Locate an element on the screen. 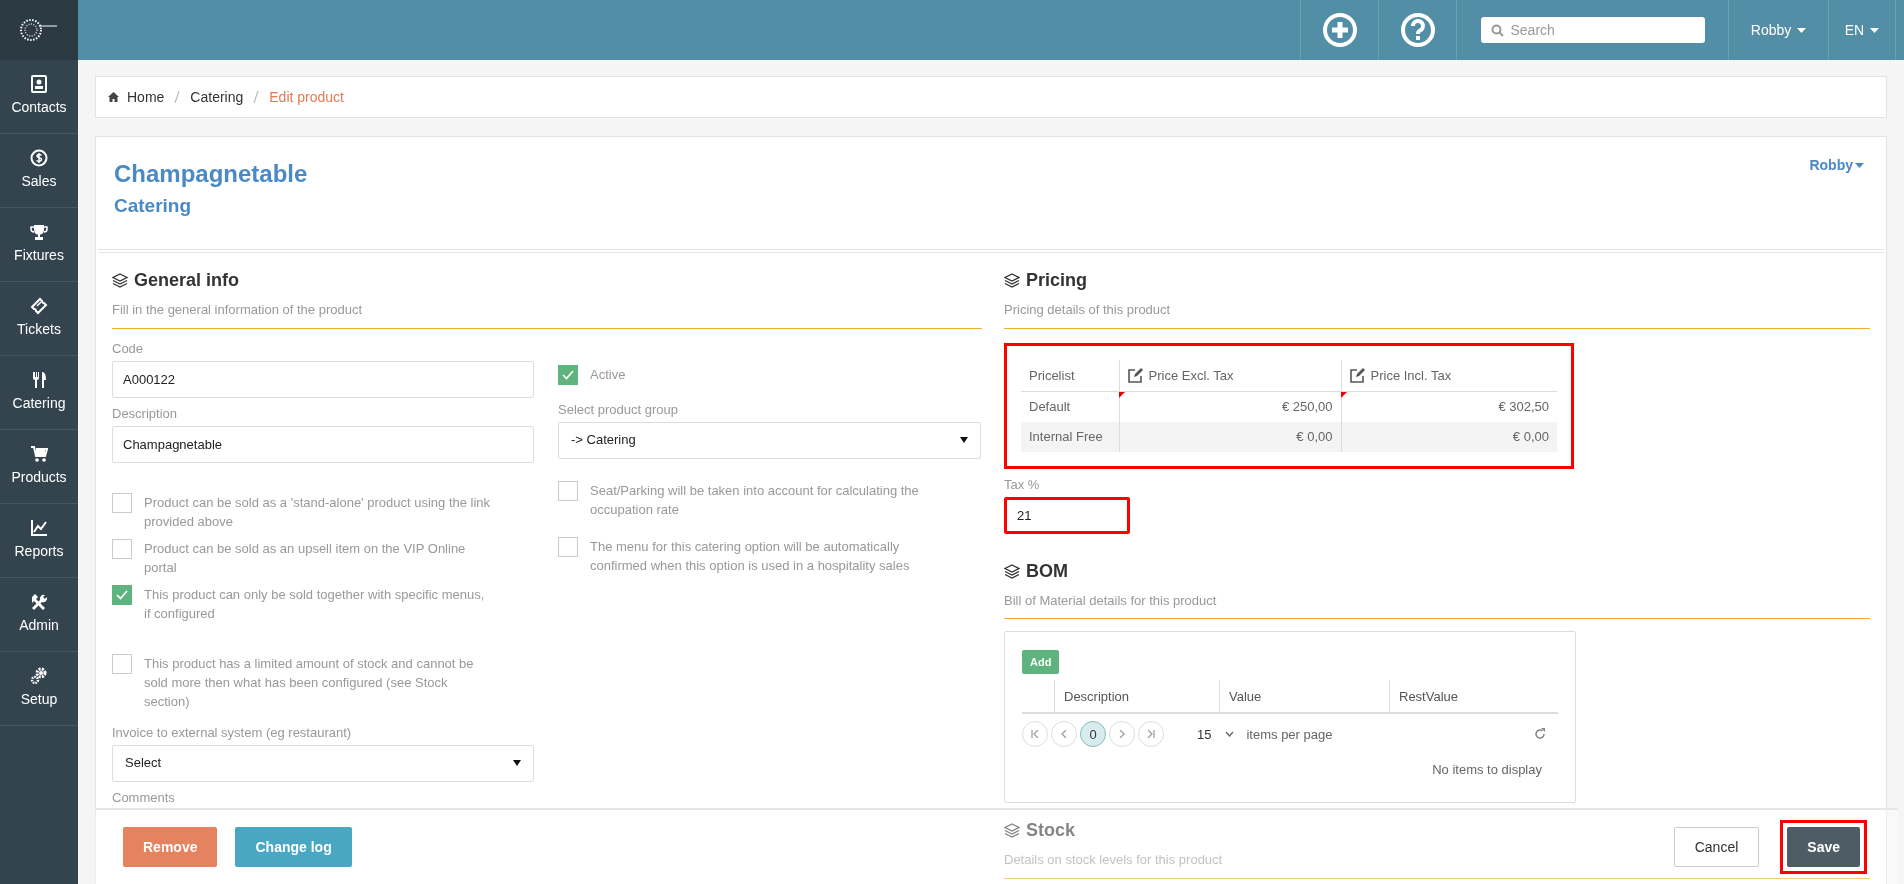 This screenshot has width=1904, height=884. search-field: Search is located at coordinates (1592, 30).